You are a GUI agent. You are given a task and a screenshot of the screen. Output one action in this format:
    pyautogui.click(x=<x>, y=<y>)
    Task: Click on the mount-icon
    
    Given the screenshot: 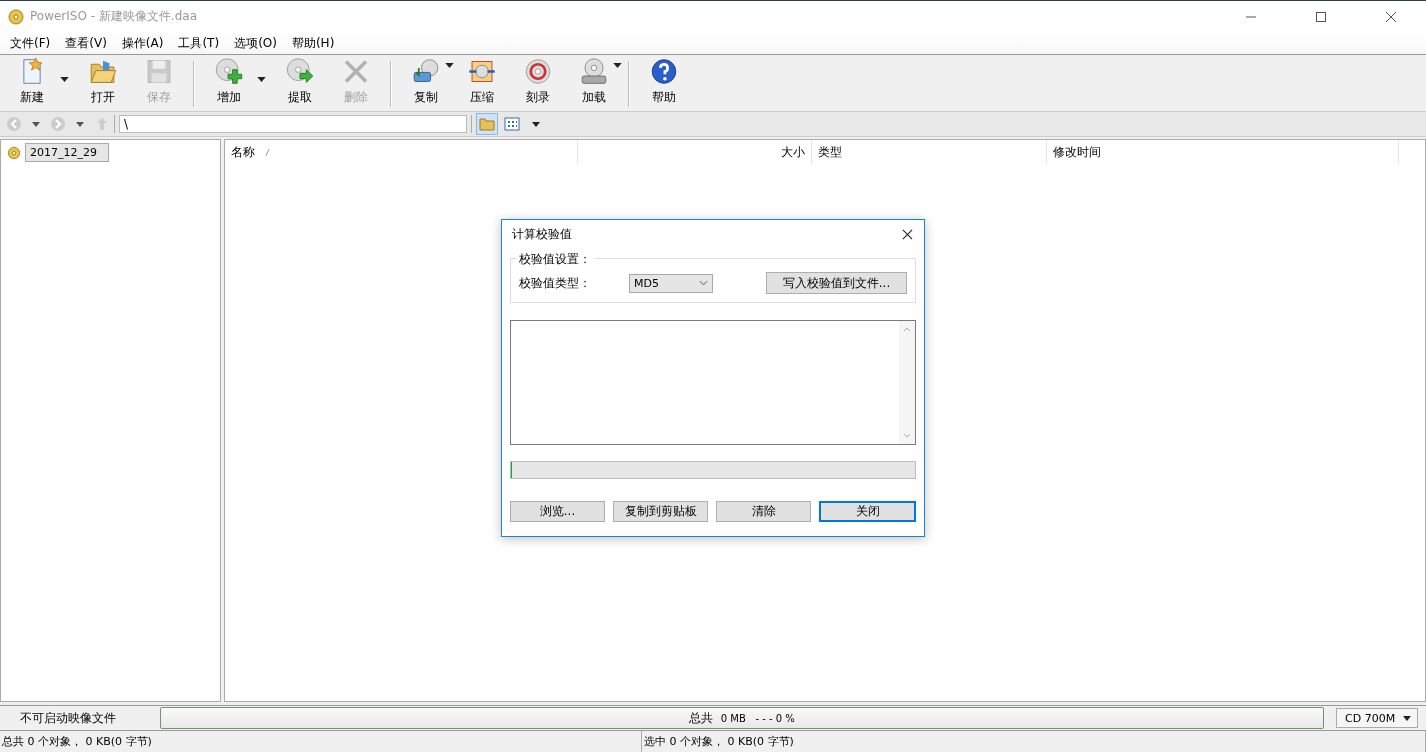 What is the action you would take?
    pyautogui.click(x=594, y=71)
    